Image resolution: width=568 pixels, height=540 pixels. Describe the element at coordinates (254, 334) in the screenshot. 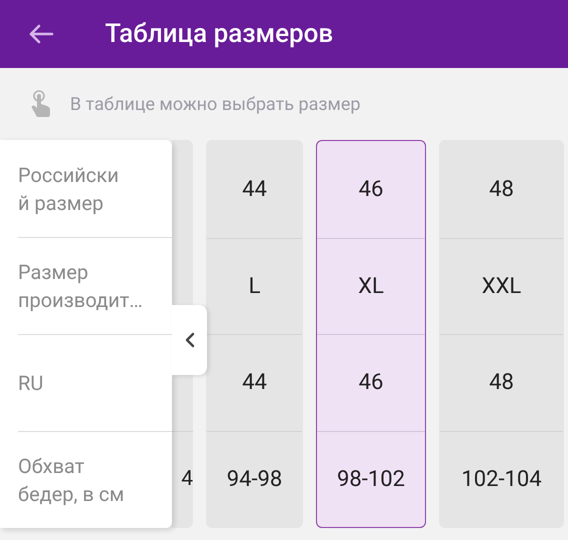

I see `size-column: 44 L 44 94-98` at that location.